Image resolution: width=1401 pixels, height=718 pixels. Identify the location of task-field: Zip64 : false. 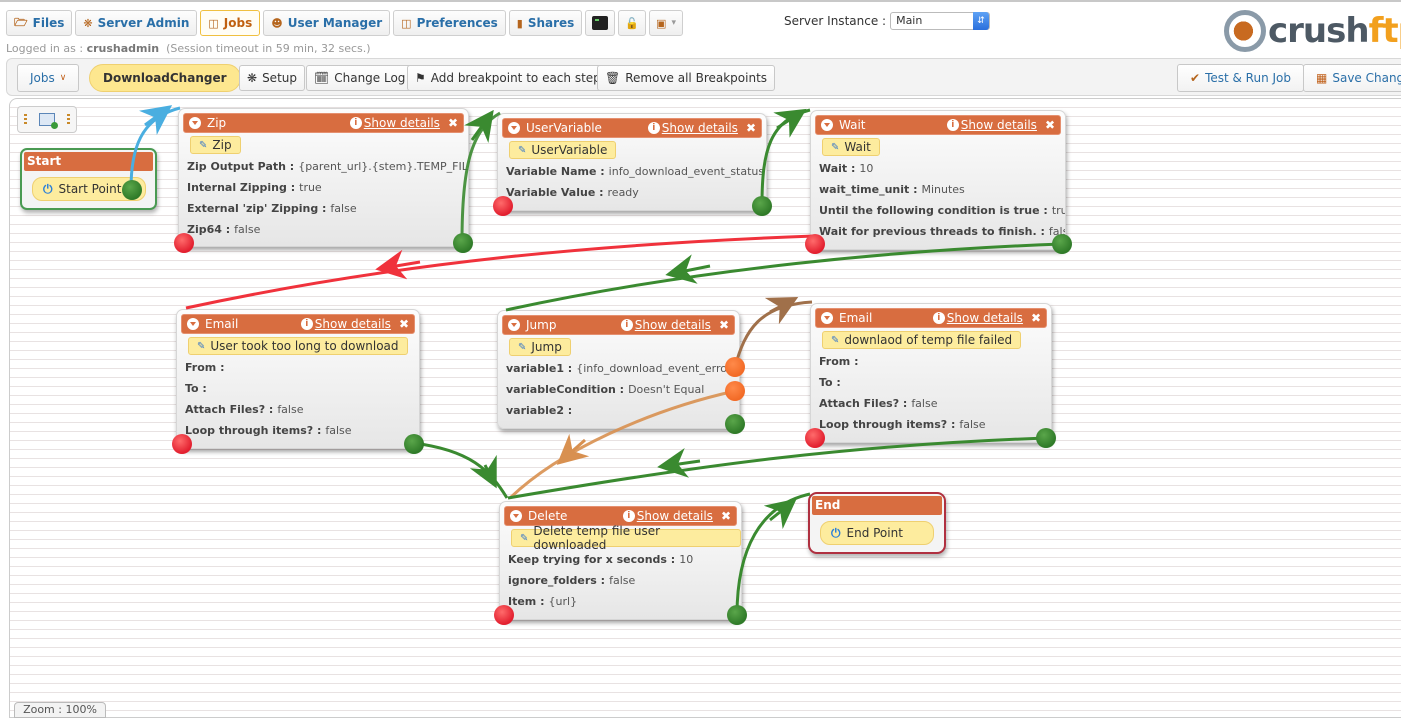
(224, 229).